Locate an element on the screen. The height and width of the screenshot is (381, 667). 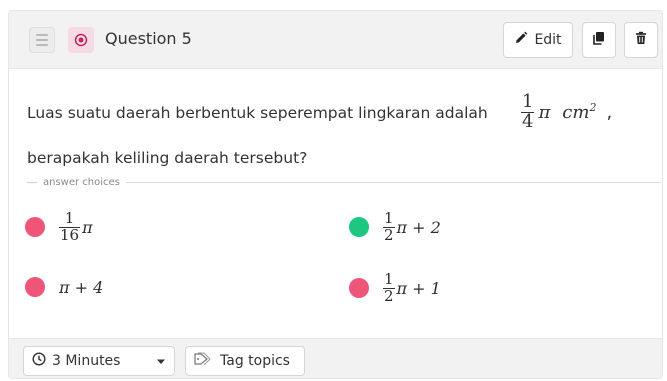
choice-2-math: 1 2 π + 2 is located at coordinates (412, 226).